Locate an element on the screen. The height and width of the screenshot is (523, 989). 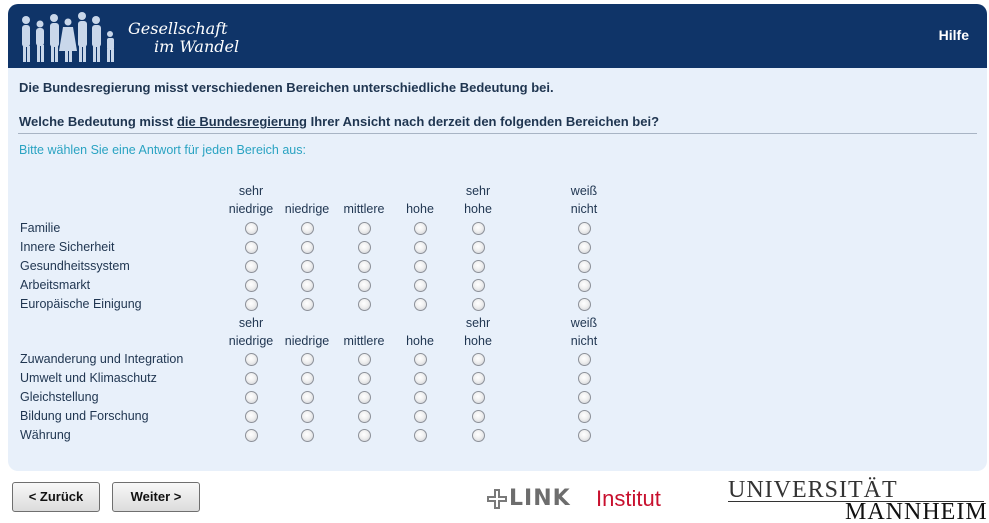
back-button: < Zurück is located at coordinates (56, 497).